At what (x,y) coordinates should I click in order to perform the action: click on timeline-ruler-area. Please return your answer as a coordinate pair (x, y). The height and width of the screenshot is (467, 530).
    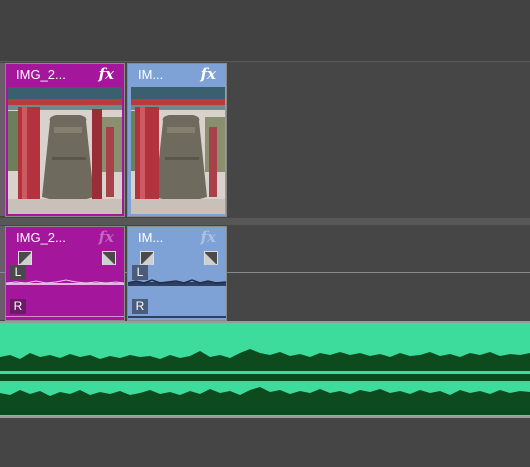
    Looking at the image, I should click on (265, 31).